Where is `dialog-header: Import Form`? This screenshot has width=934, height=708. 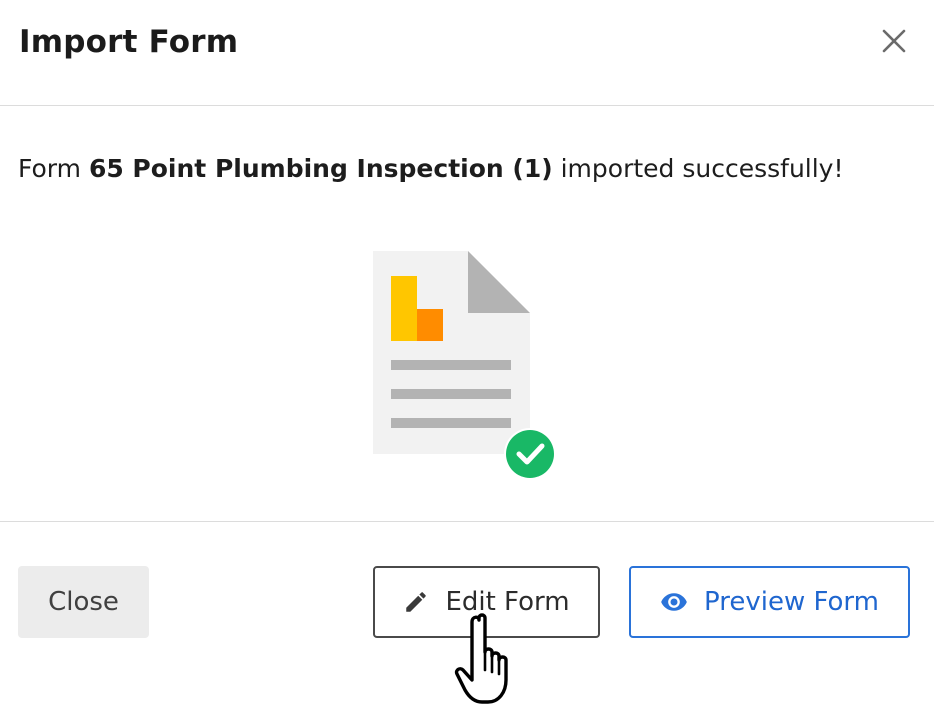
dialog-header: Import Form is located at coordinates (467, 53).